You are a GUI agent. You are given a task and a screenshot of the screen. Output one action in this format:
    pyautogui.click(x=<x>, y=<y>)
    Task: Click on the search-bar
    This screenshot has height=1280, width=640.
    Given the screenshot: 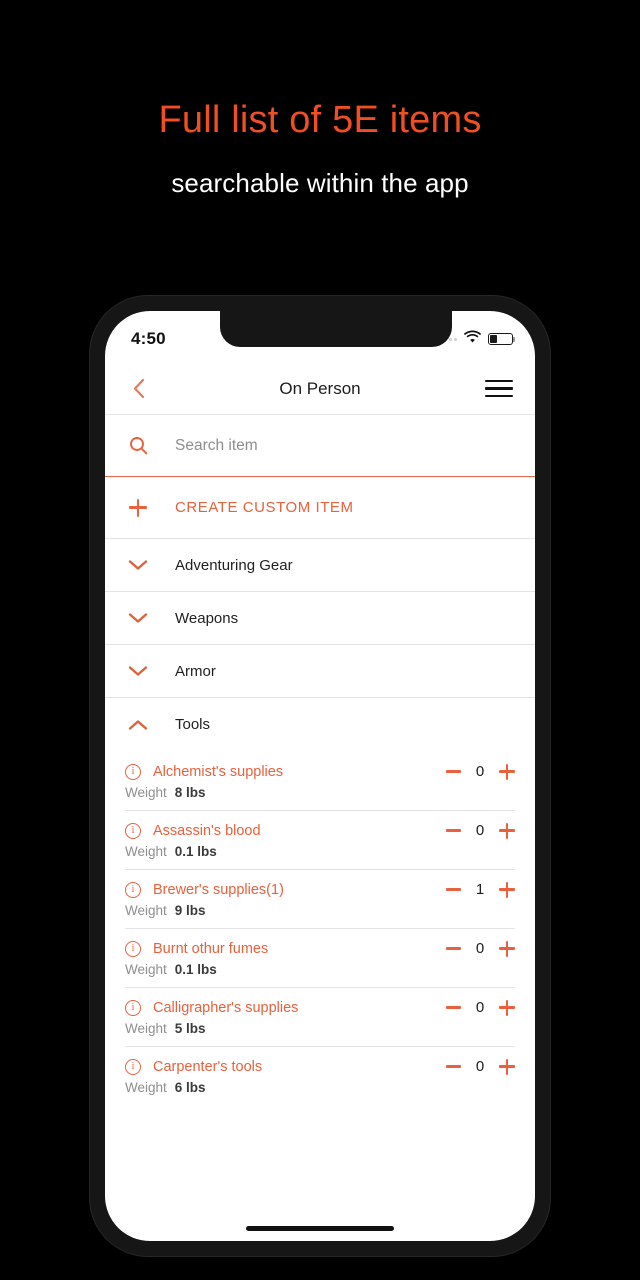 What is the action you would take?
    pyautogui.click(x=320, y=446)
    